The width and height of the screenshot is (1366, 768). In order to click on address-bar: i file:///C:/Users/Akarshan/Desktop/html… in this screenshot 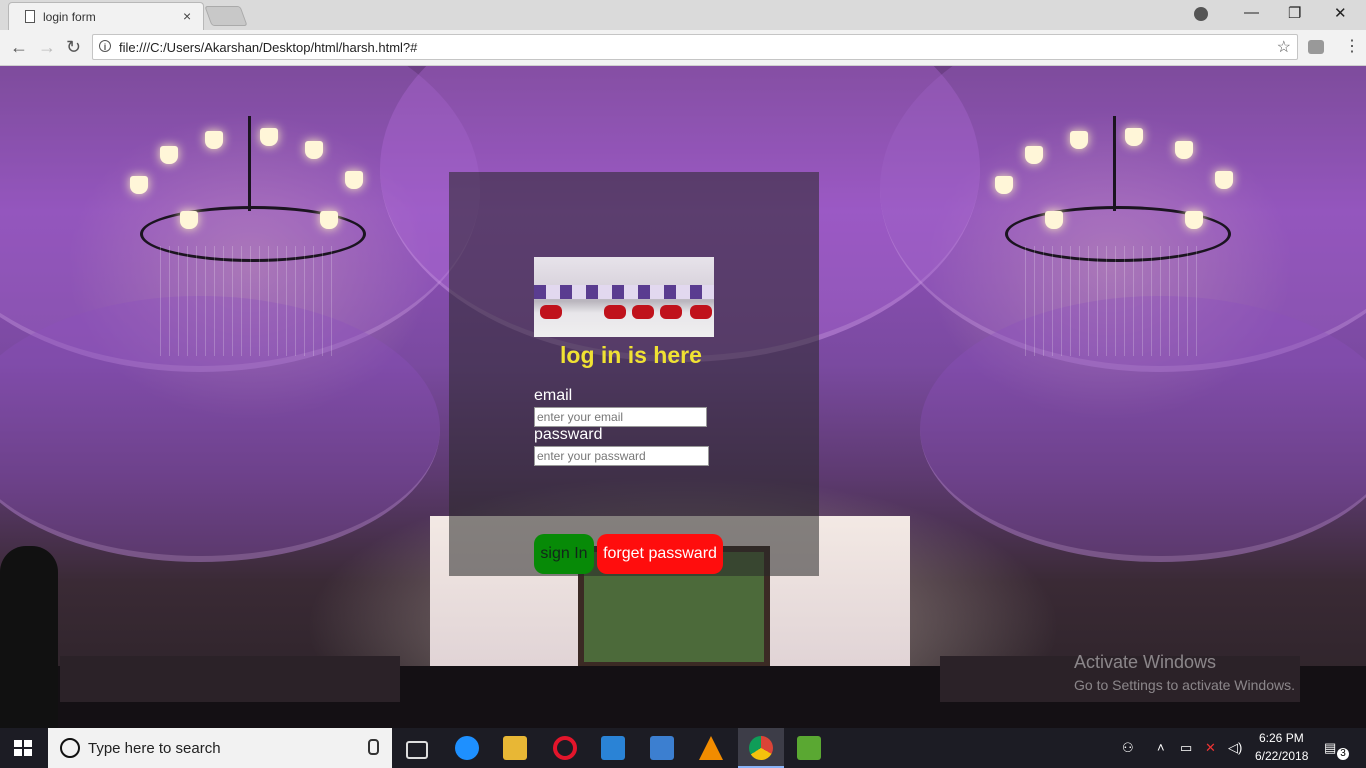, I will do `click(695, 47)`.